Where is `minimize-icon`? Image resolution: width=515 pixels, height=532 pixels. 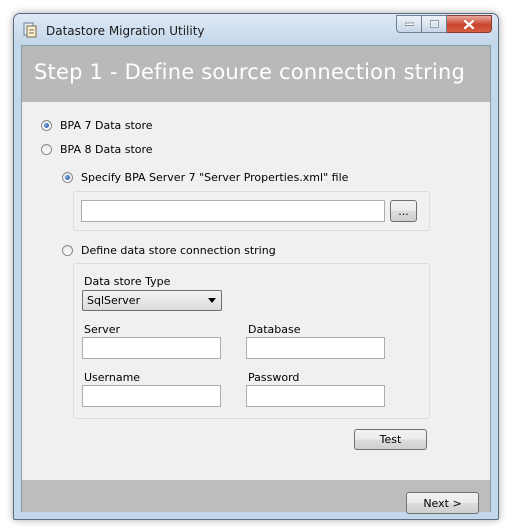 minimize-icon is located at coordinates (409, 24).